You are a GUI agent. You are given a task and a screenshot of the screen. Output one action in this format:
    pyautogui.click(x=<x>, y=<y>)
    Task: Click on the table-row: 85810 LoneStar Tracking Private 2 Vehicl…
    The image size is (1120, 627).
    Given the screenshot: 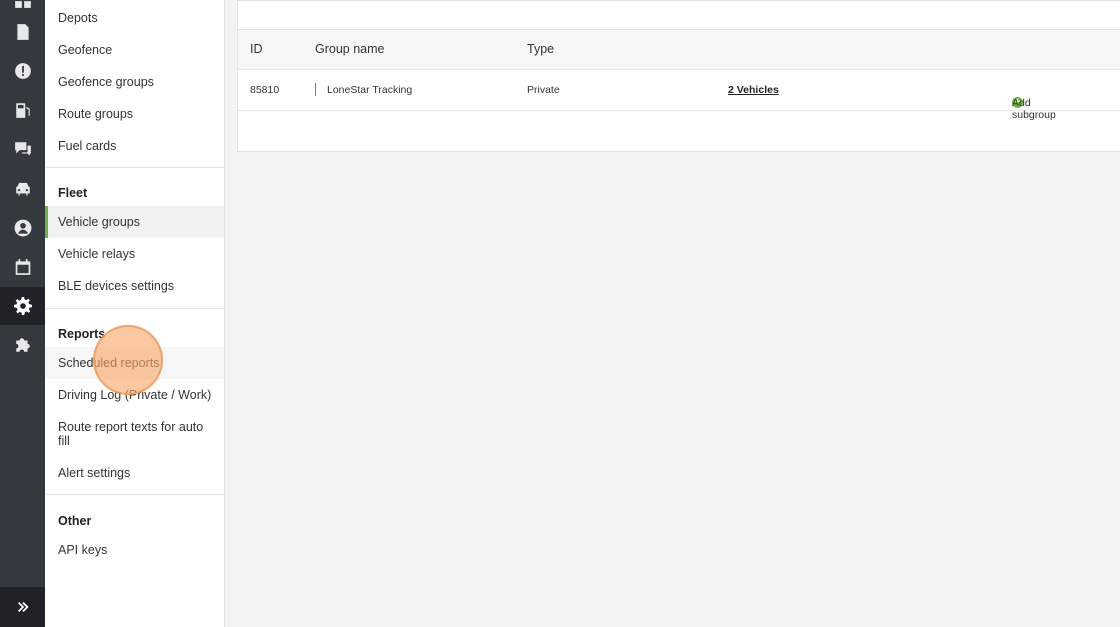 What is the action you would take?
    pyautogui.click(x=679, y=95)
    